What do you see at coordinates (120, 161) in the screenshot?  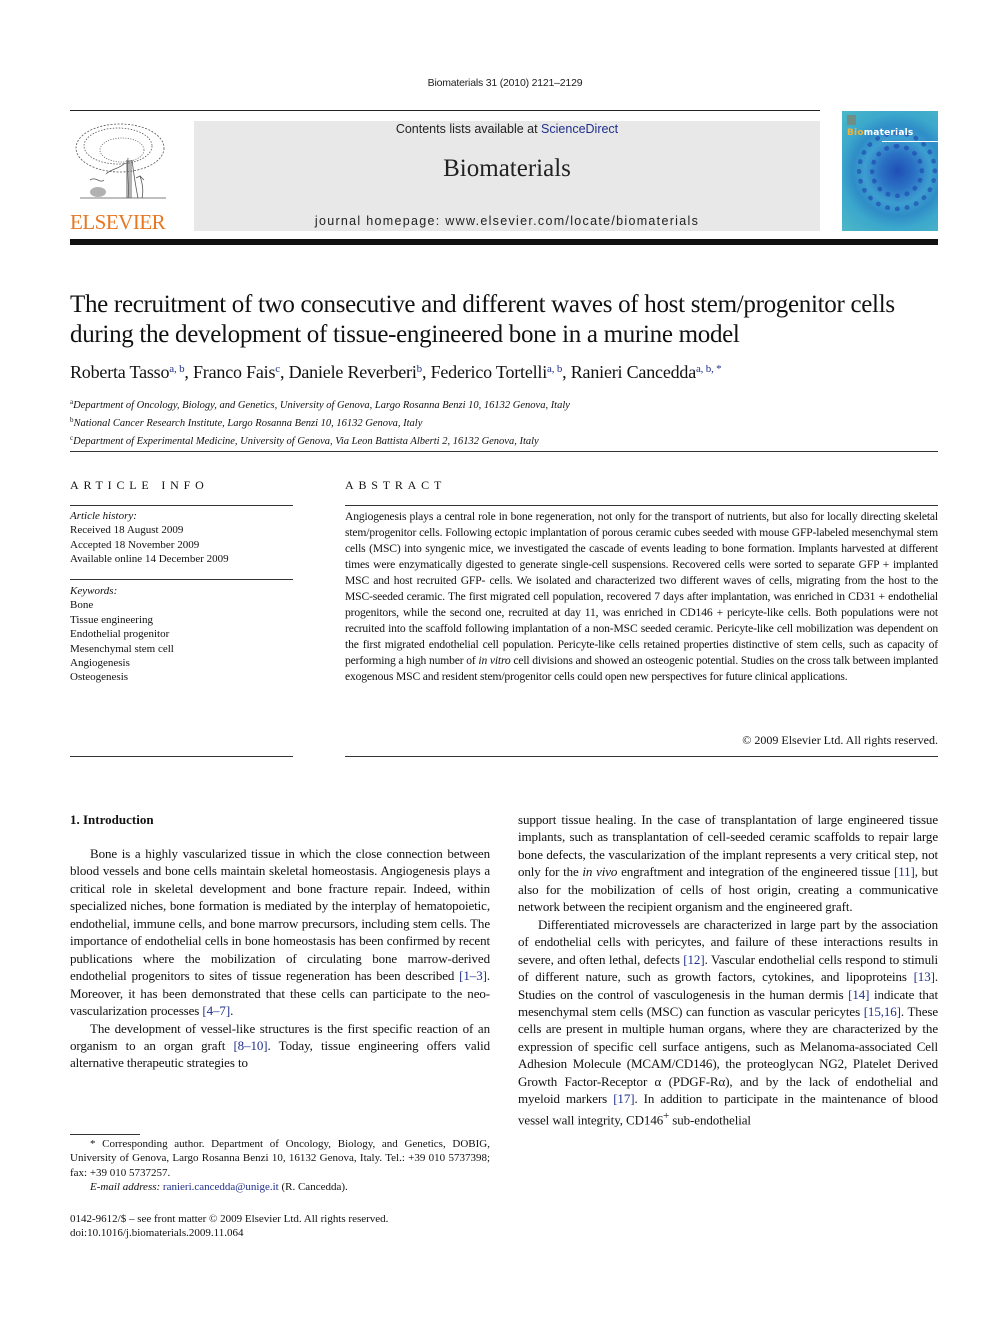 I see `elsevier-tree-icon` at bounding box center [120, 161].